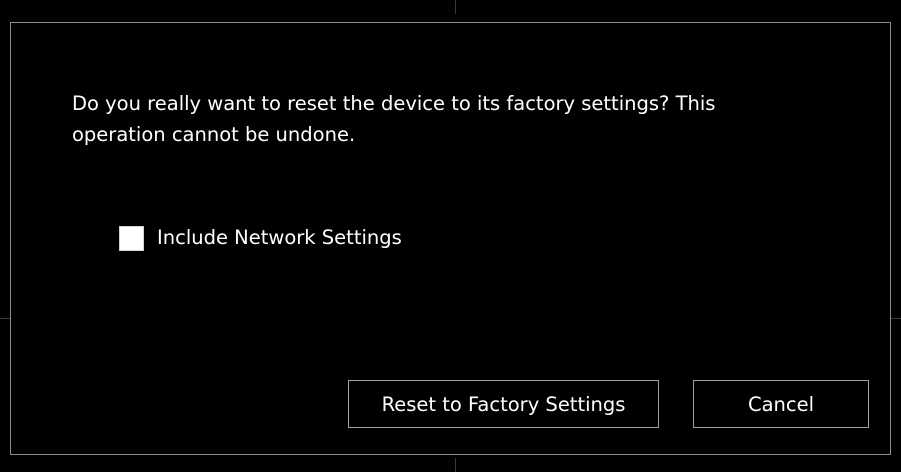 The height and width of the screenshot is (472, 901). What do you see at coordinates (279, 238) in the screenshot?
I see `include-network-settings-label: Include Network Settings` at bounding box center [279, 238].